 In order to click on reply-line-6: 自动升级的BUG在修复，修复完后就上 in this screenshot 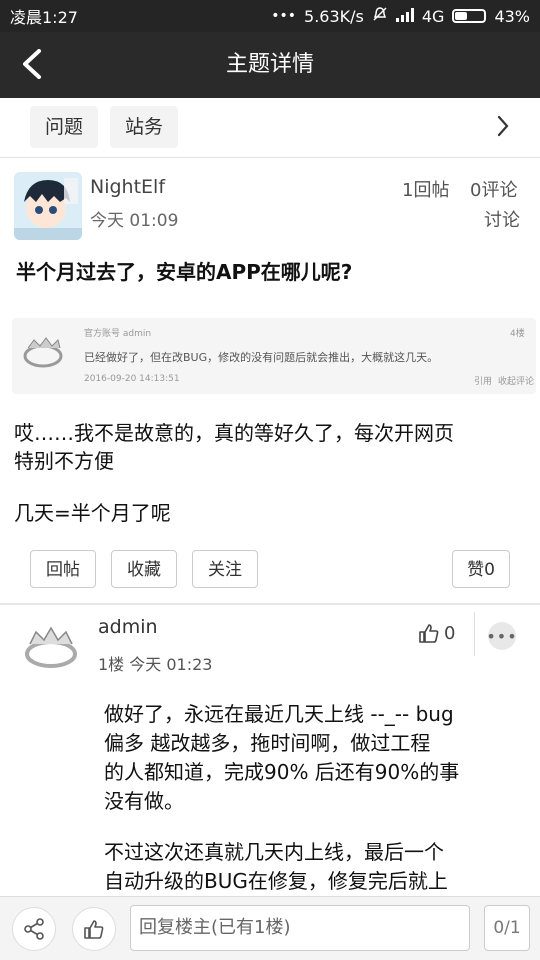, I will do `click(276, 881)`.